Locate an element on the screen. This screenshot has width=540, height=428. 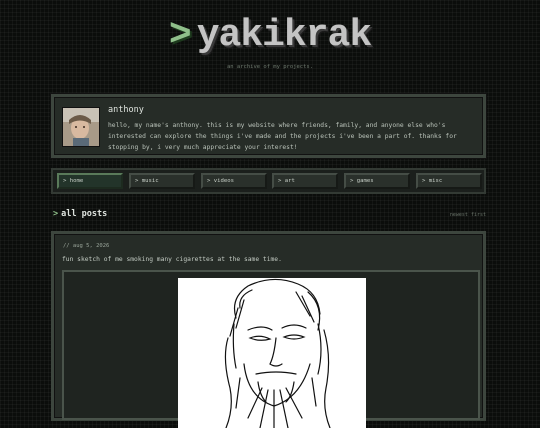
avatar-photo is located at coordinates (81, 127).